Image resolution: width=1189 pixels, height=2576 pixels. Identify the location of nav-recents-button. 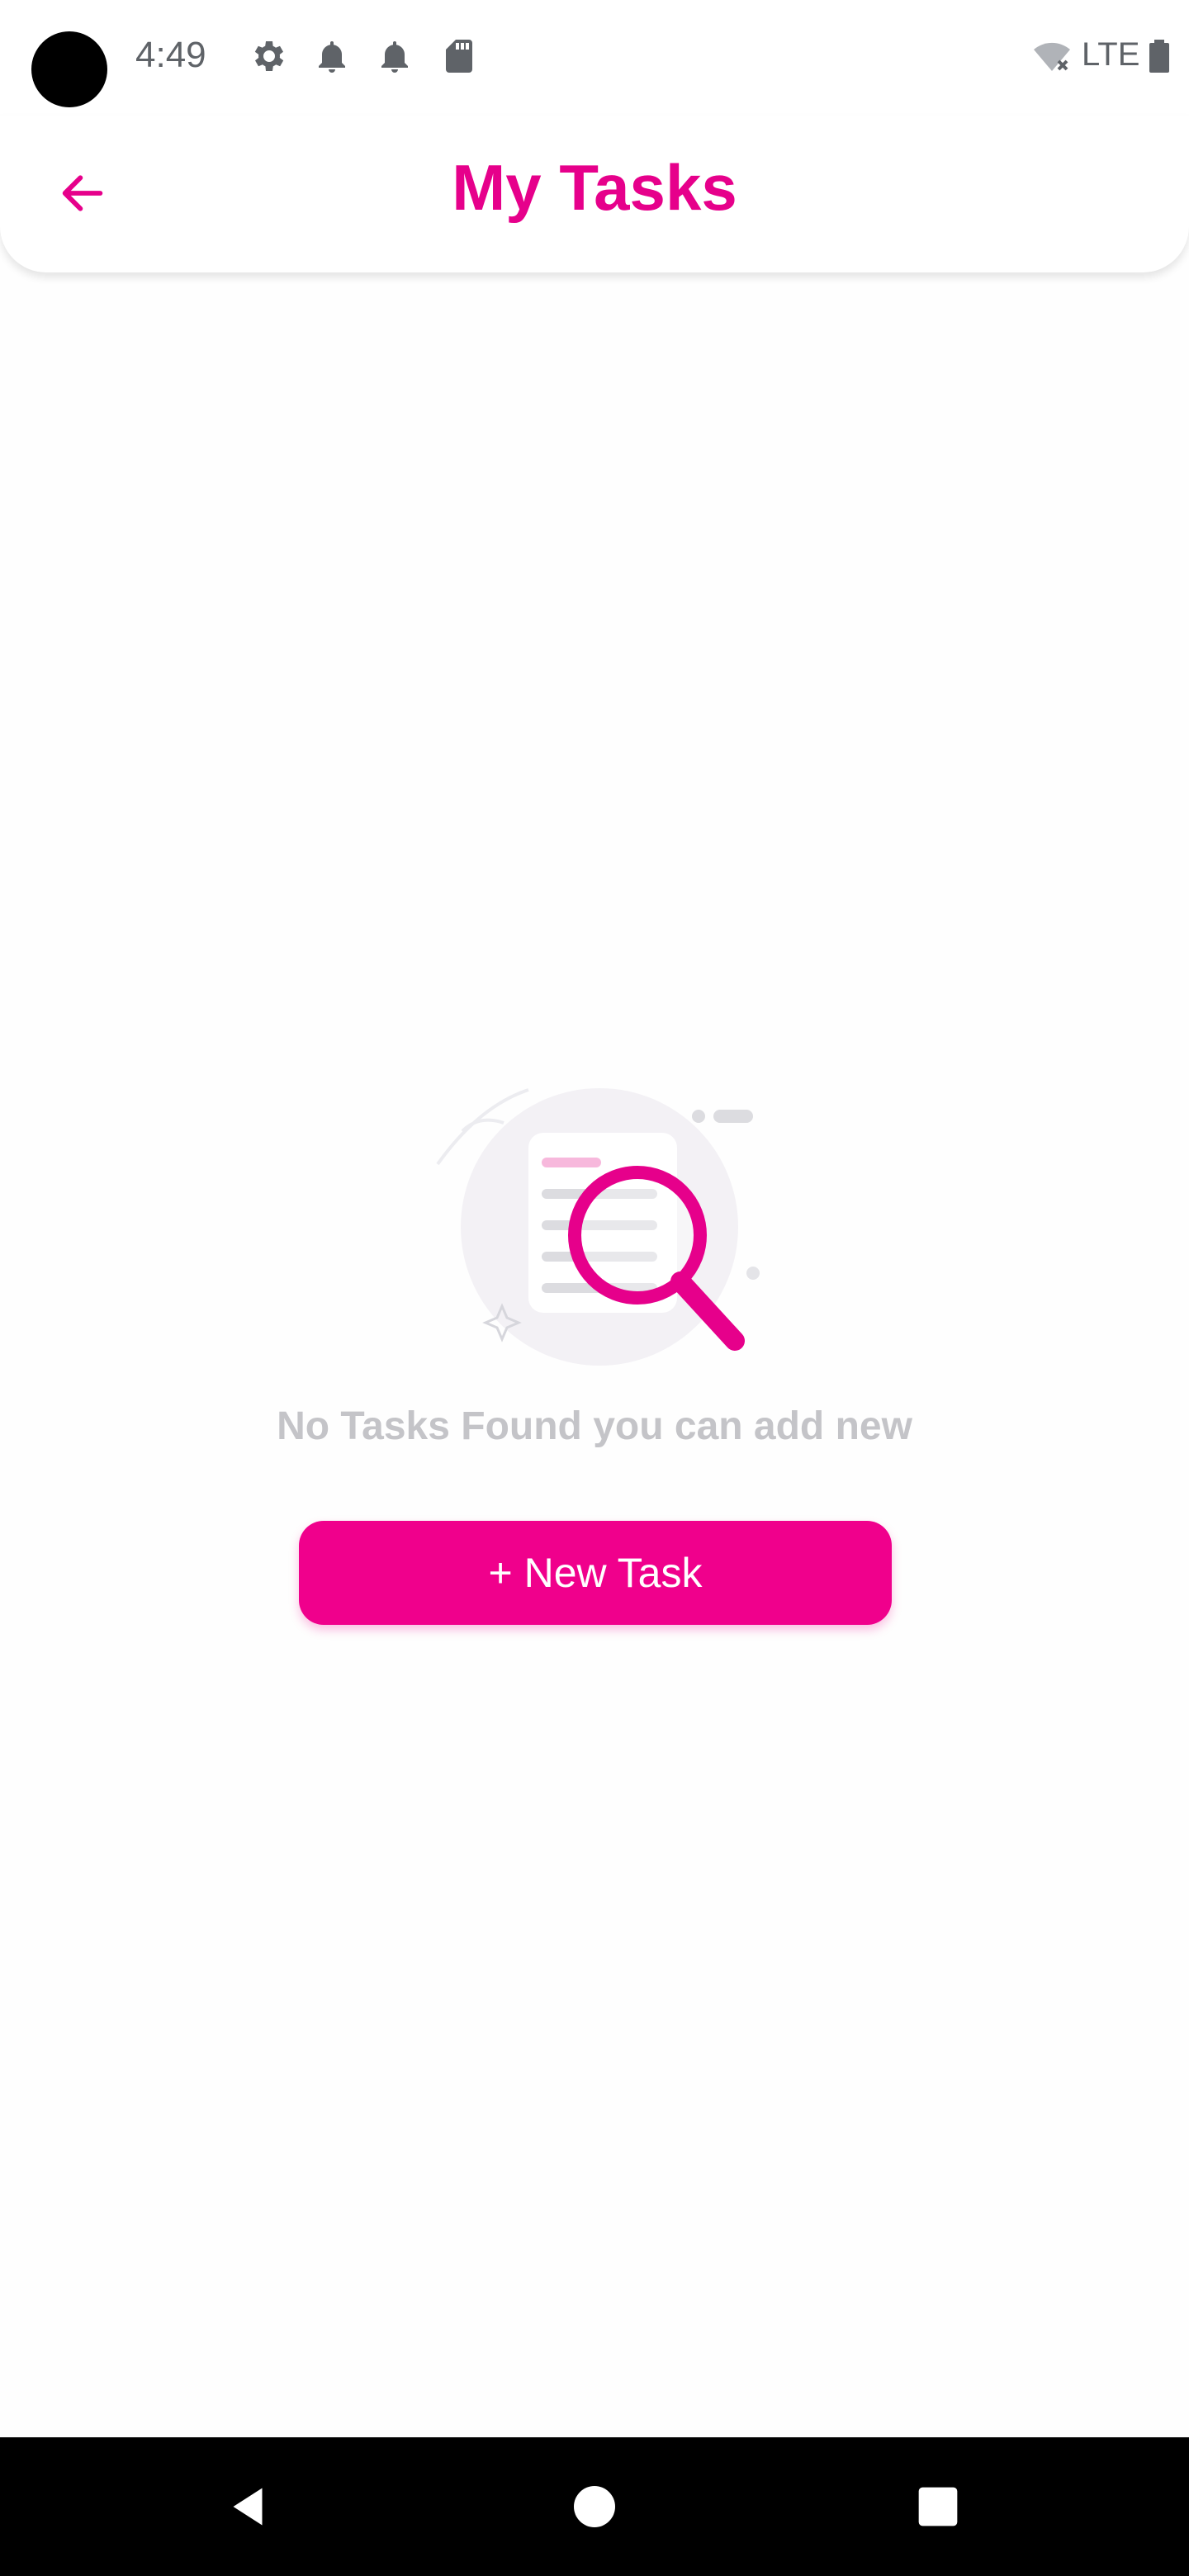
(938, 2506).